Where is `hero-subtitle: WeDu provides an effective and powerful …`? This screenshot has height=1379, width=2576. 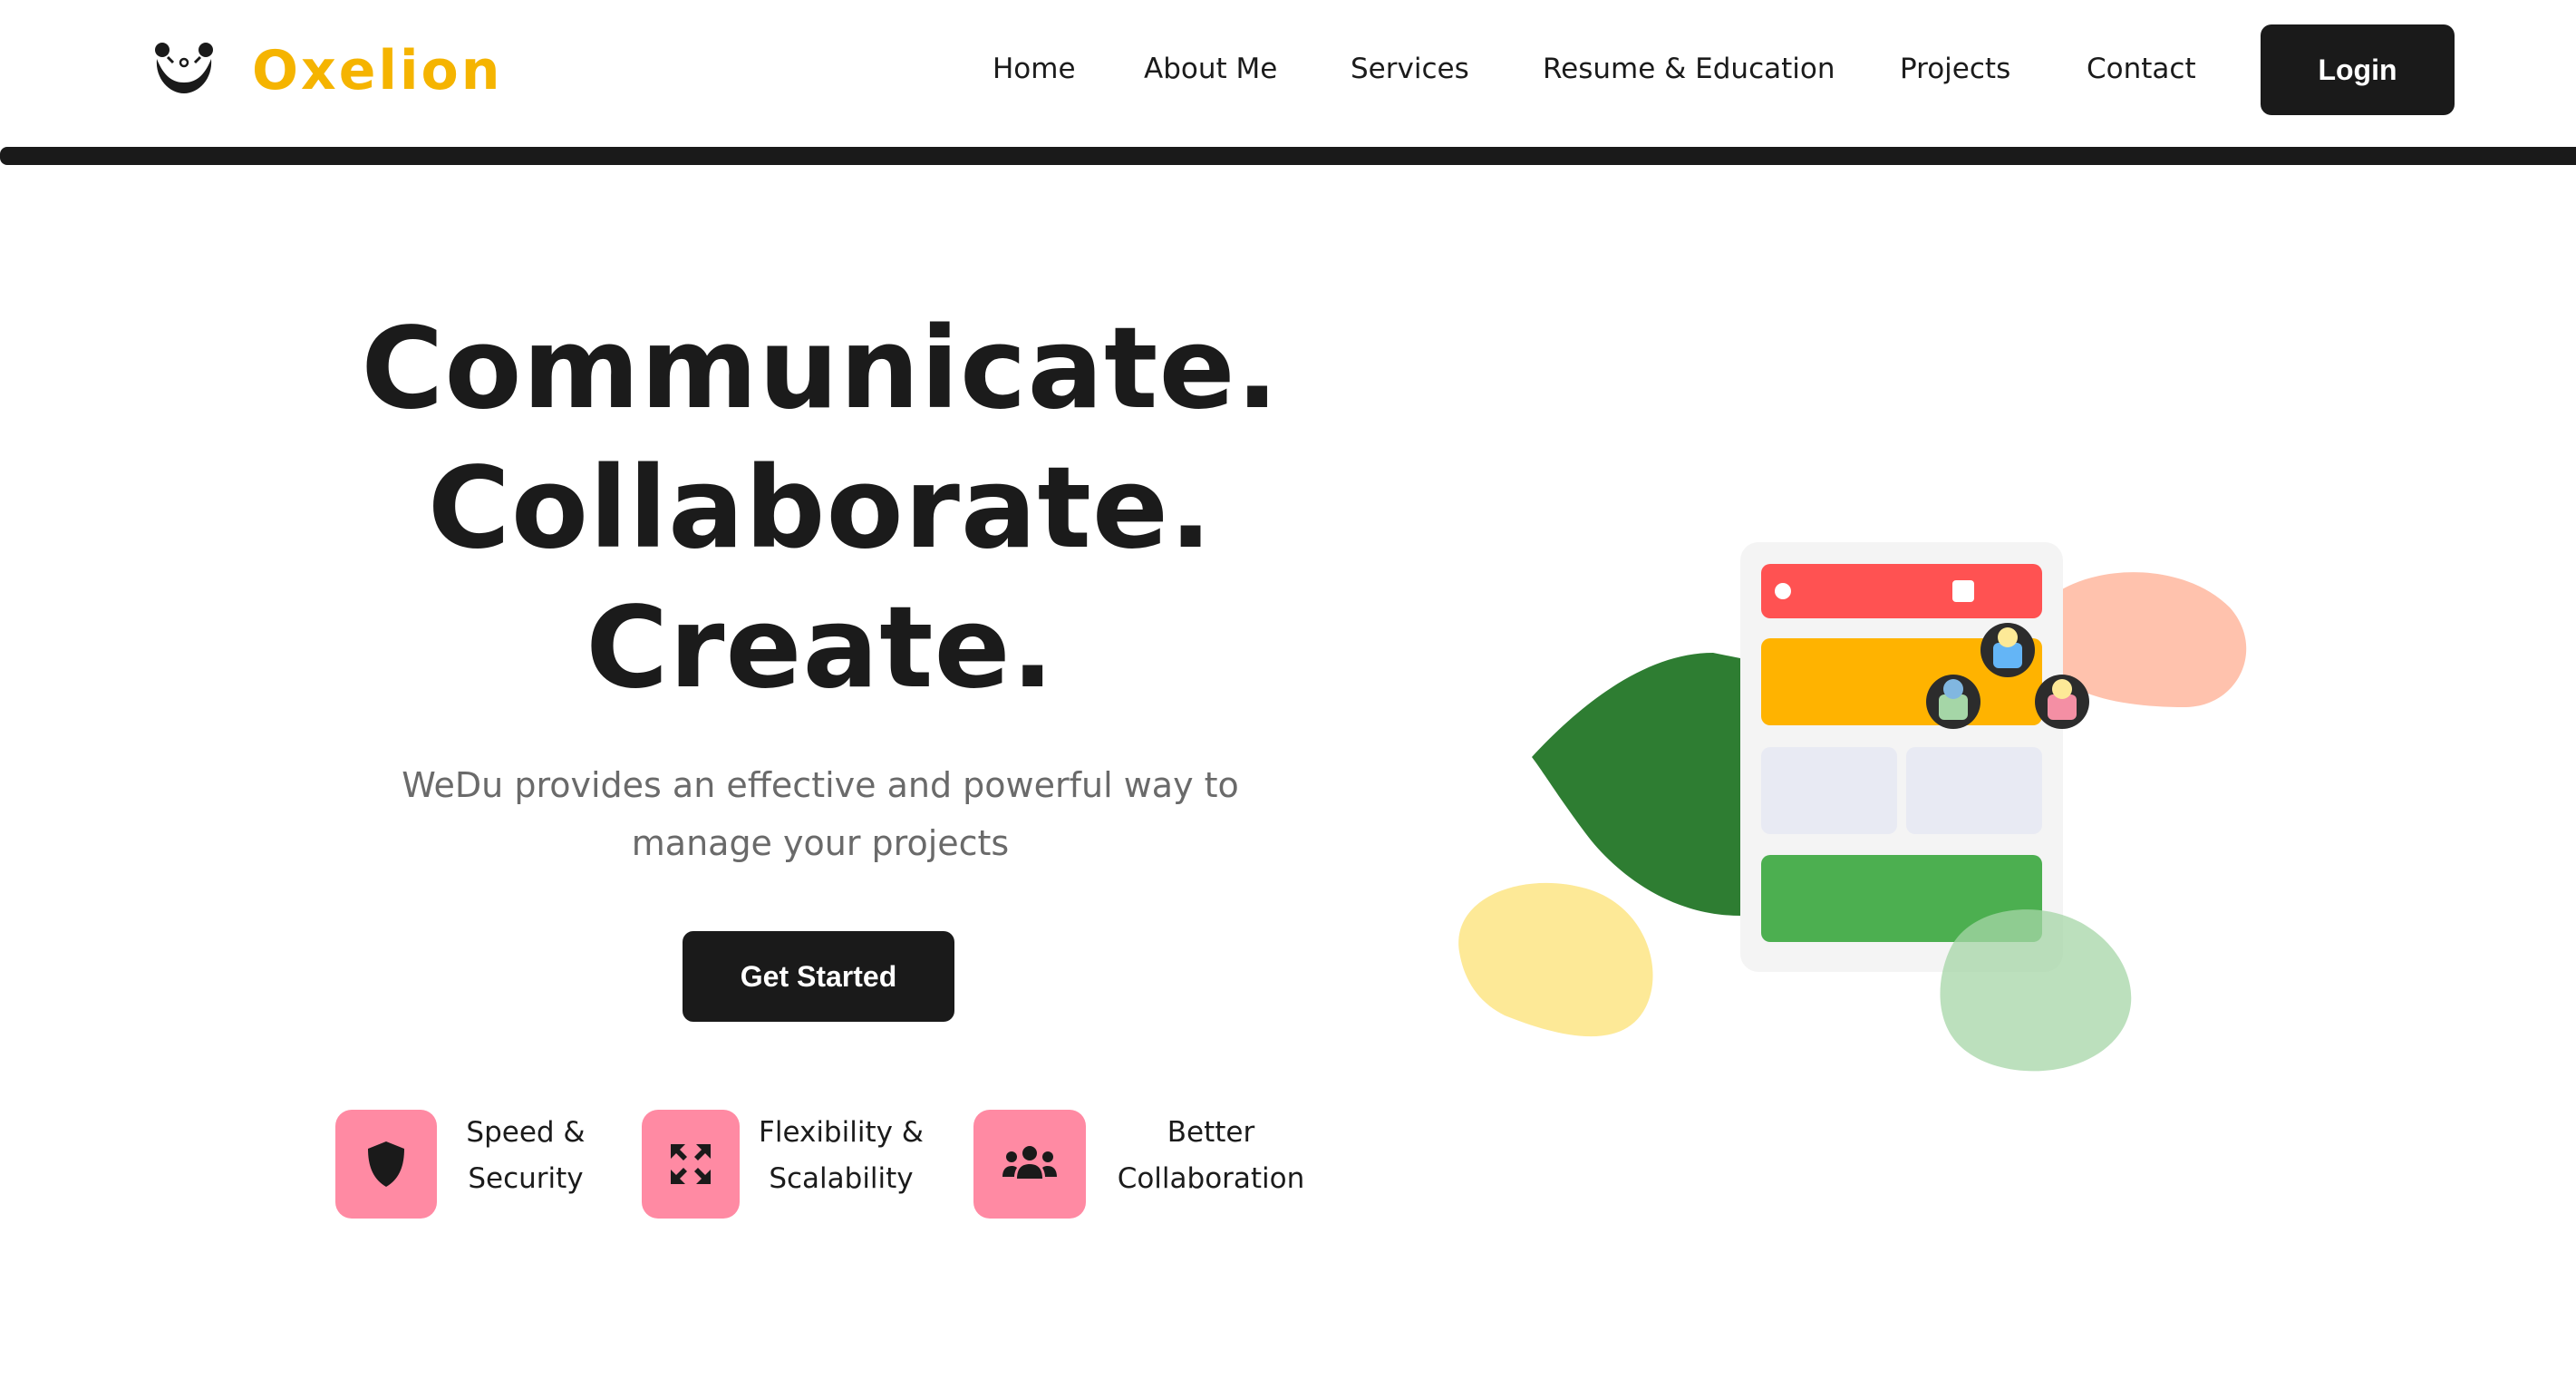 hero-subtitle: WeDu provides an effective and powerful … is located at coordinates (820, 814).